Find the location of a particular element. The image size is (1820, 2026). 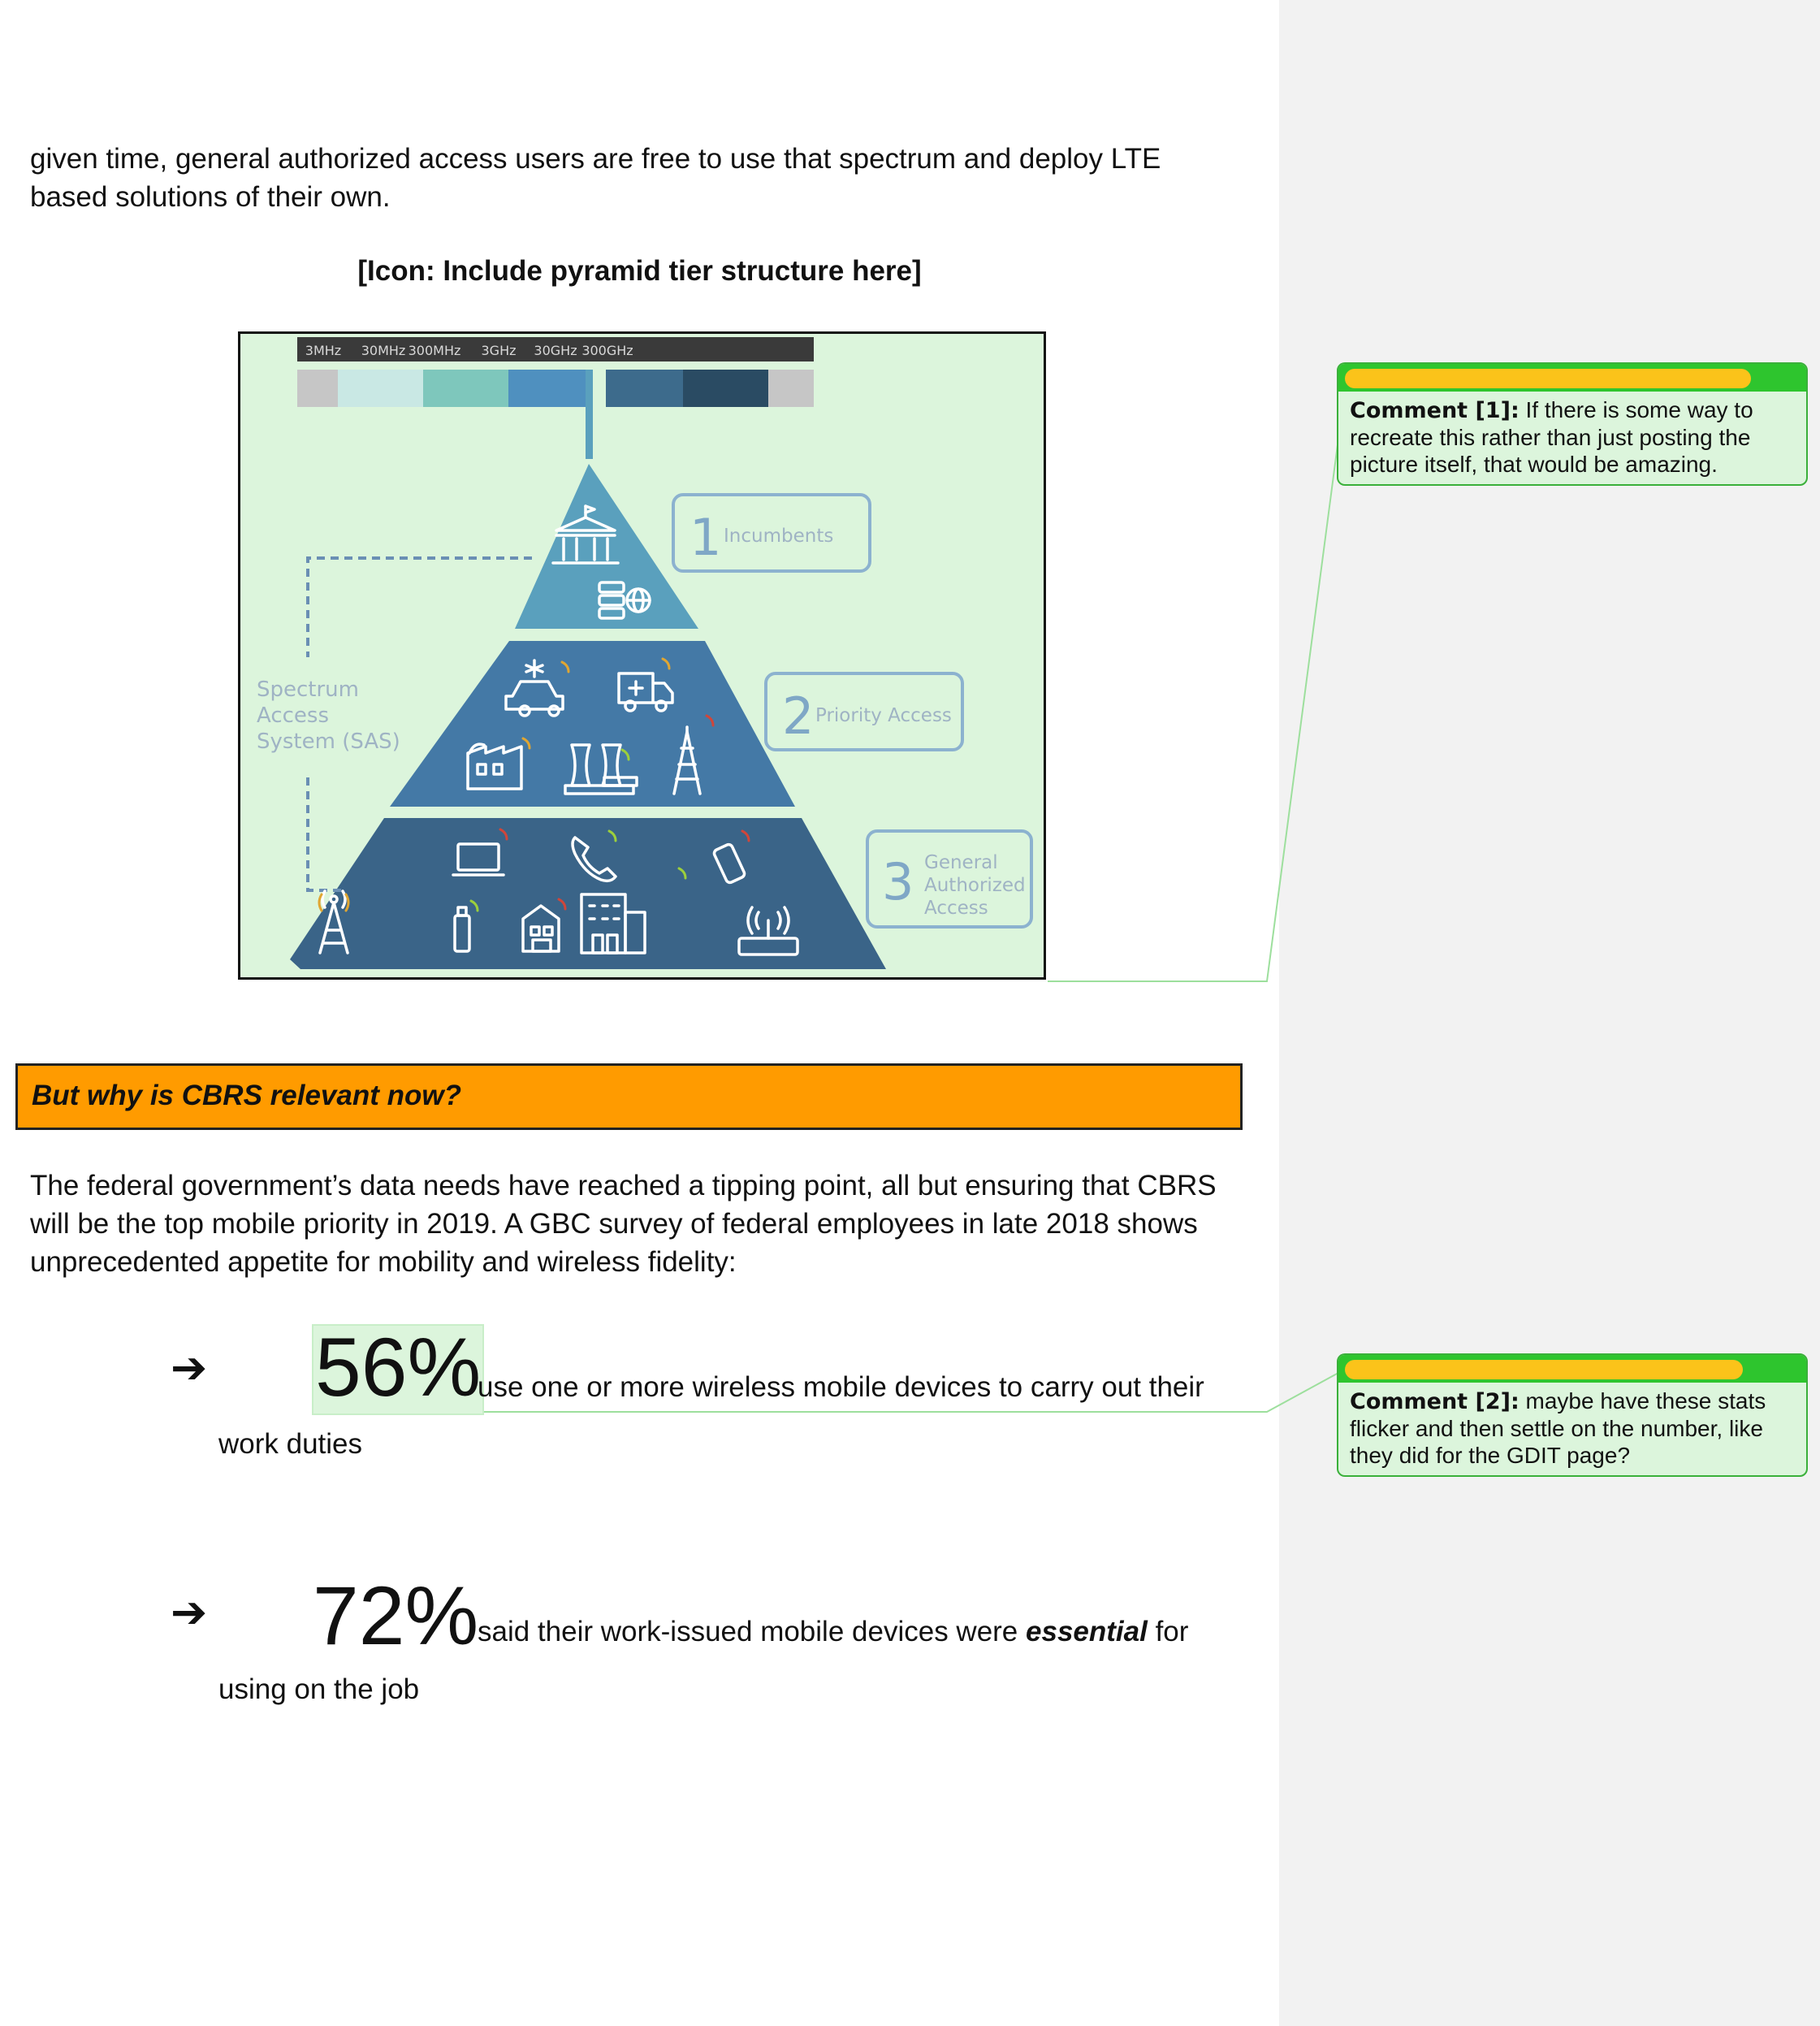

stat-value-56: 56% is located at coordinates (399, 1369).